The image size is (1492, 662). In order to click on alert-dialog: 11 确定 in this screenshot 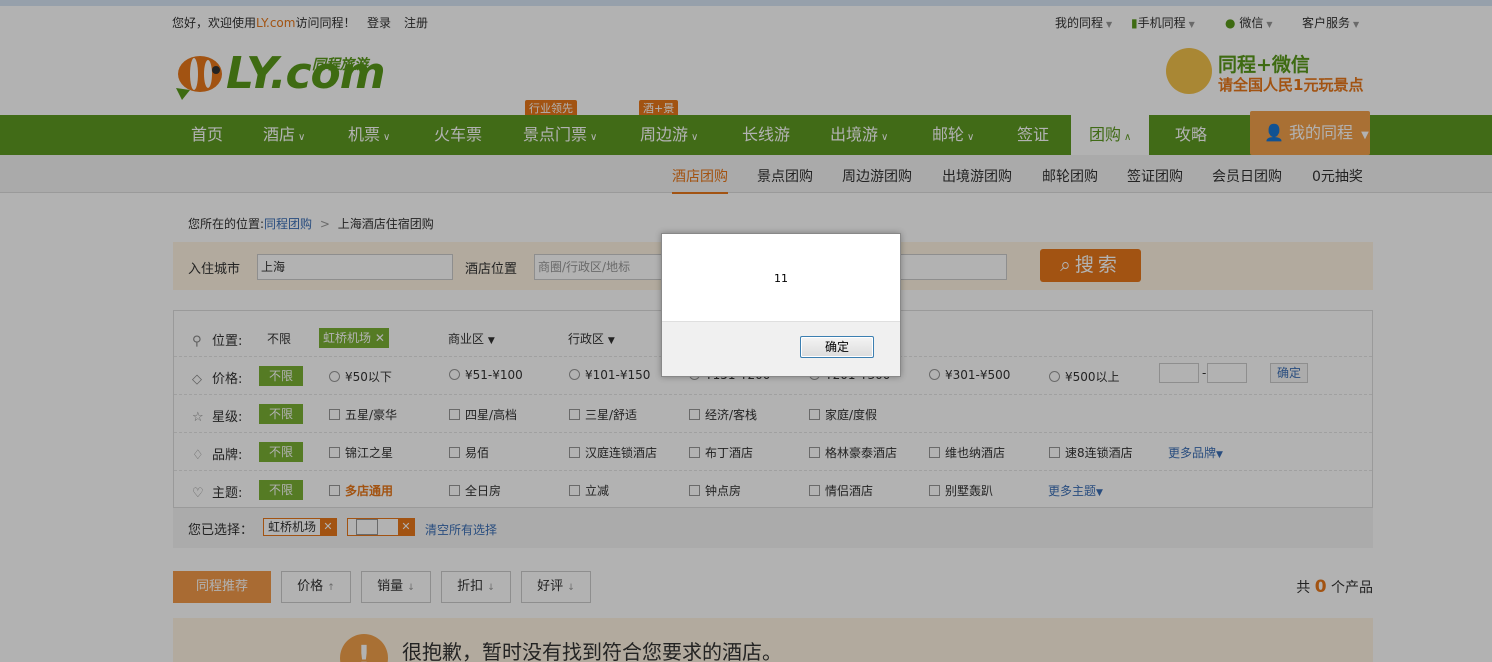, I will do `click(781, 305)`.